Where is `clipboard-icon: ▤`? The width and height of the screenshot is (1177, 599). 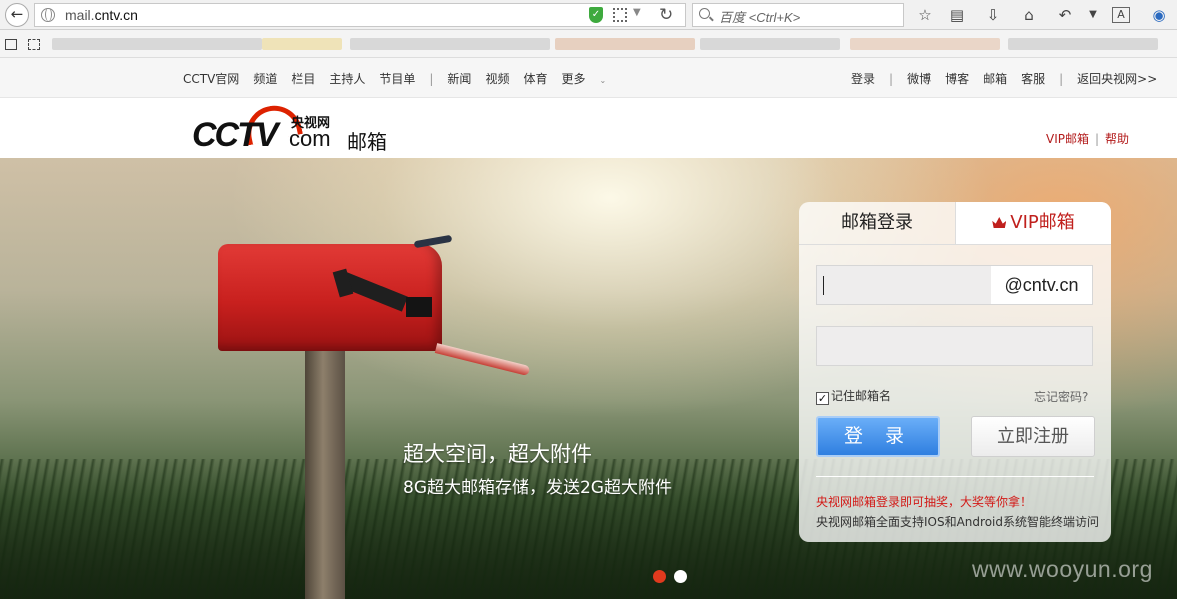 clipboard-icon: ▤ is located at coordinates (957, 15).